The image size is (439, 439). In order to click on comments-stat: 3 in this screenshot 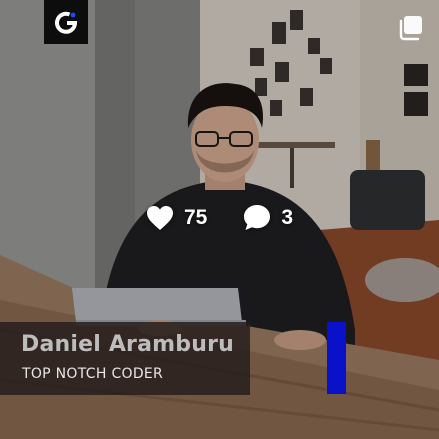, I will do `click(268, 217)`.